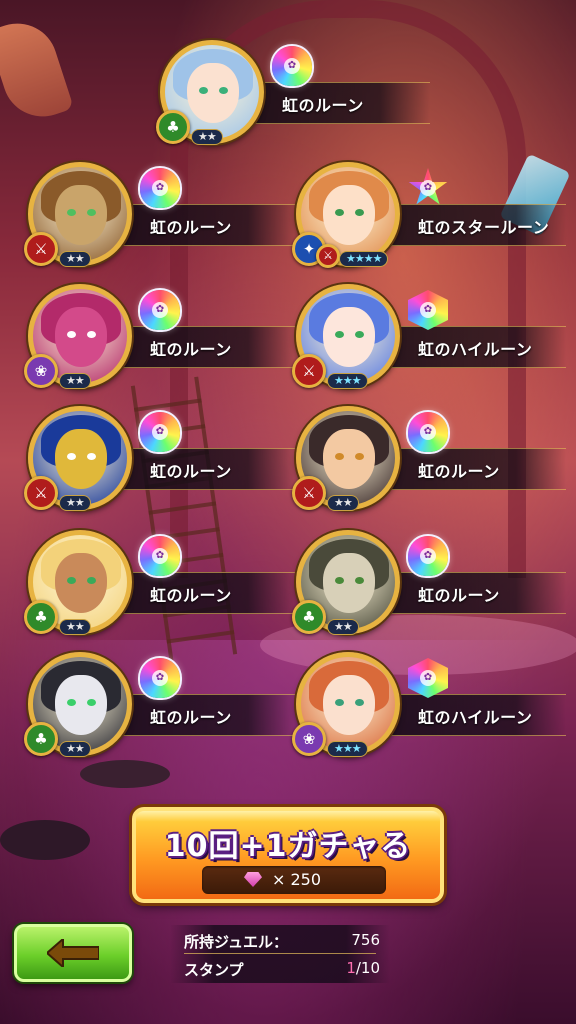  Describe the element at coordinates (351, 968) in the screenshot. I see `stamp-current: 1` at that location.